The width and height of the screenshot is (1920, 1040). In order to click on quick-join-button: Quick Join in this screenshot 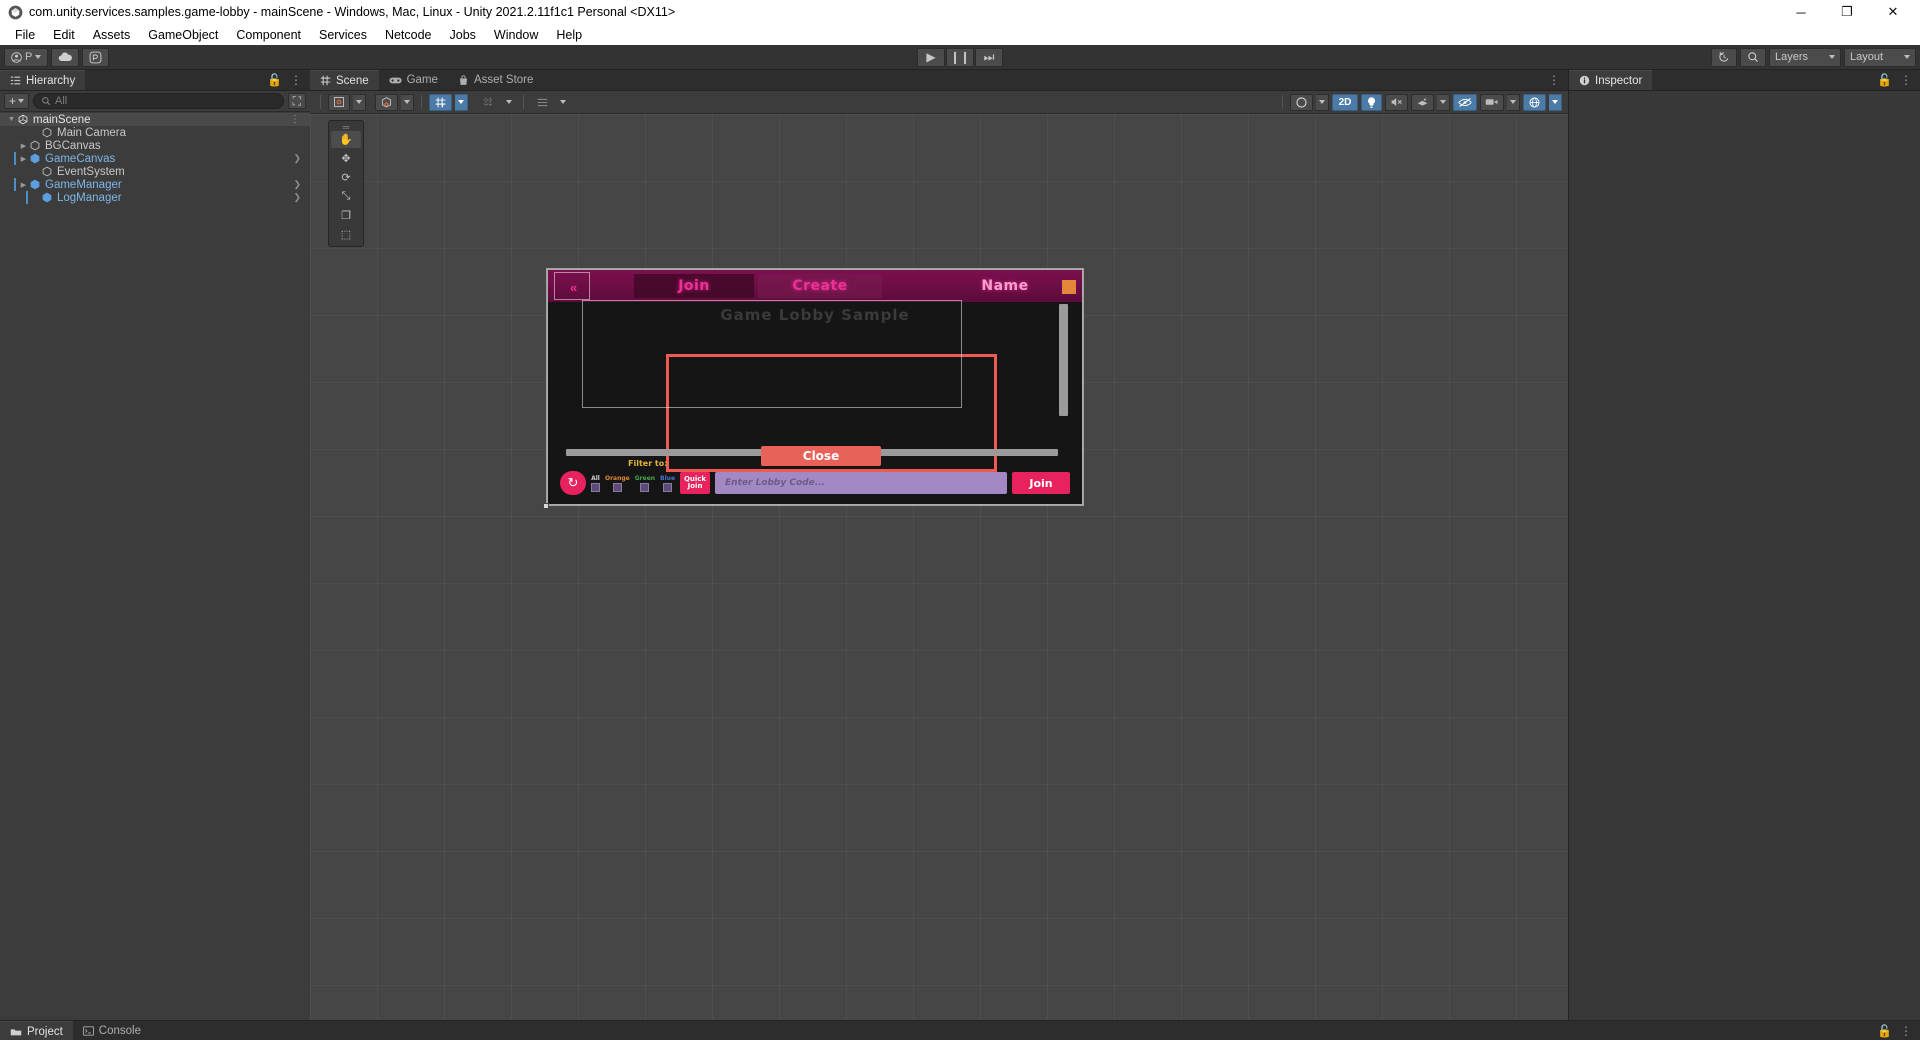, I will do `click(695, 483)`.